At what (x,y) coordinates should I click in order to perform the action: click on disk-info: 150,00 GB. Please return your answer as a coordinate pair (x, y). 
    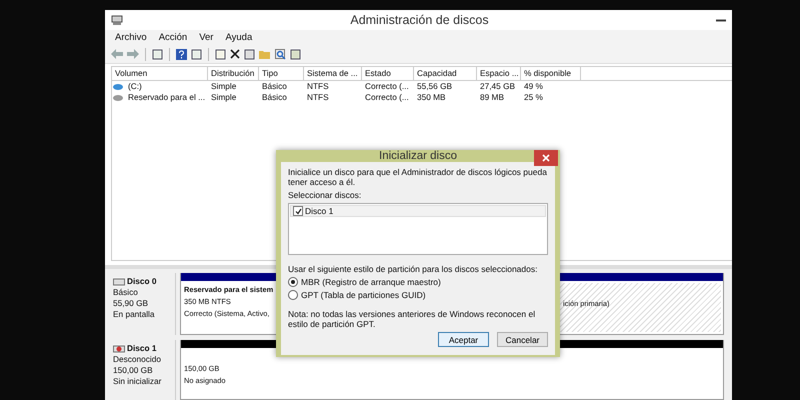
    Looking at the image, I should click on (133, 370).